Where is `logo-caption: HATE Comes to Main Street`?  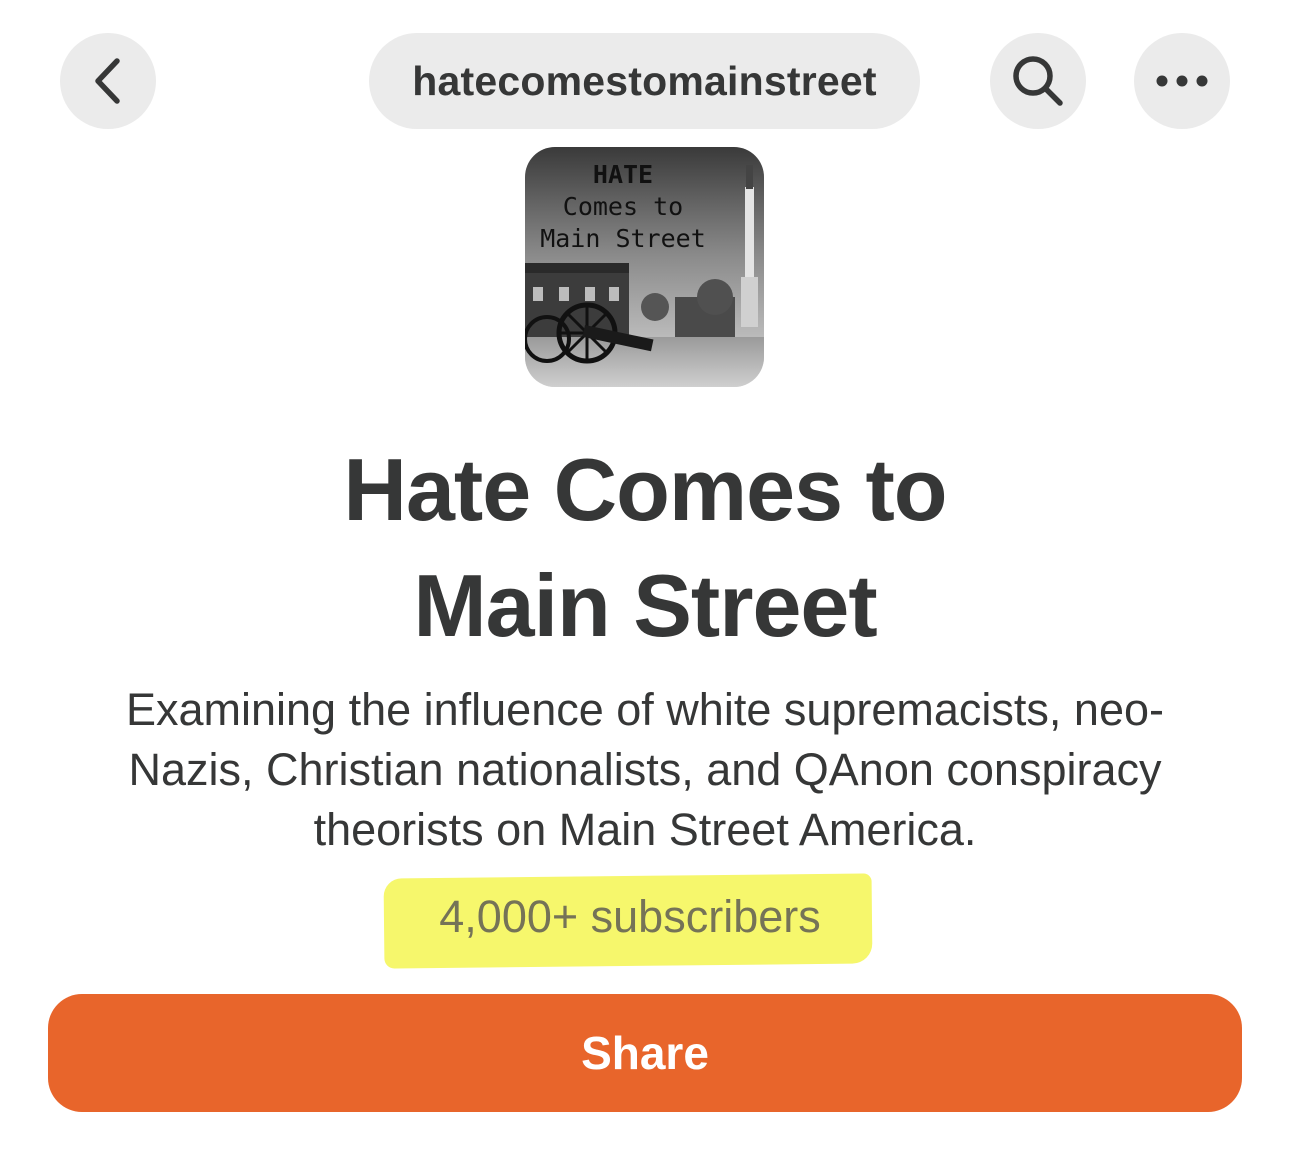
logo-caption: HATE Comes to Main Street is located at coordinates (623, 207).